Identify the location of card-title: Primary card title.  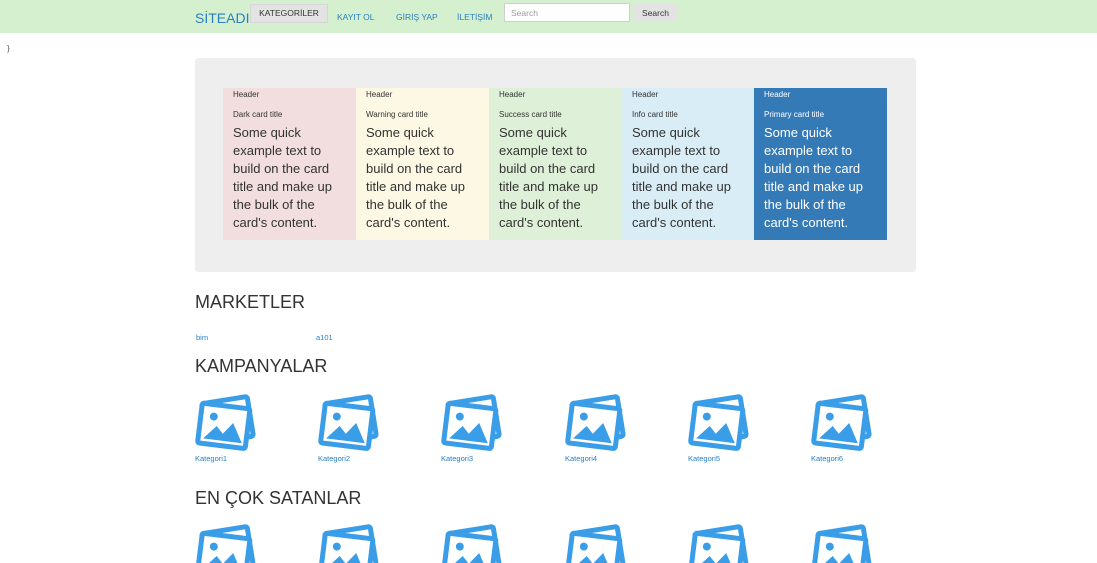
(794, 114).